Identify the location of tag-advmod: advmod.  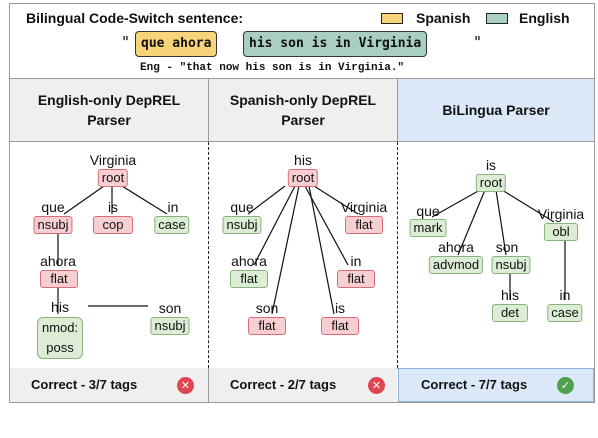
(456, 265).